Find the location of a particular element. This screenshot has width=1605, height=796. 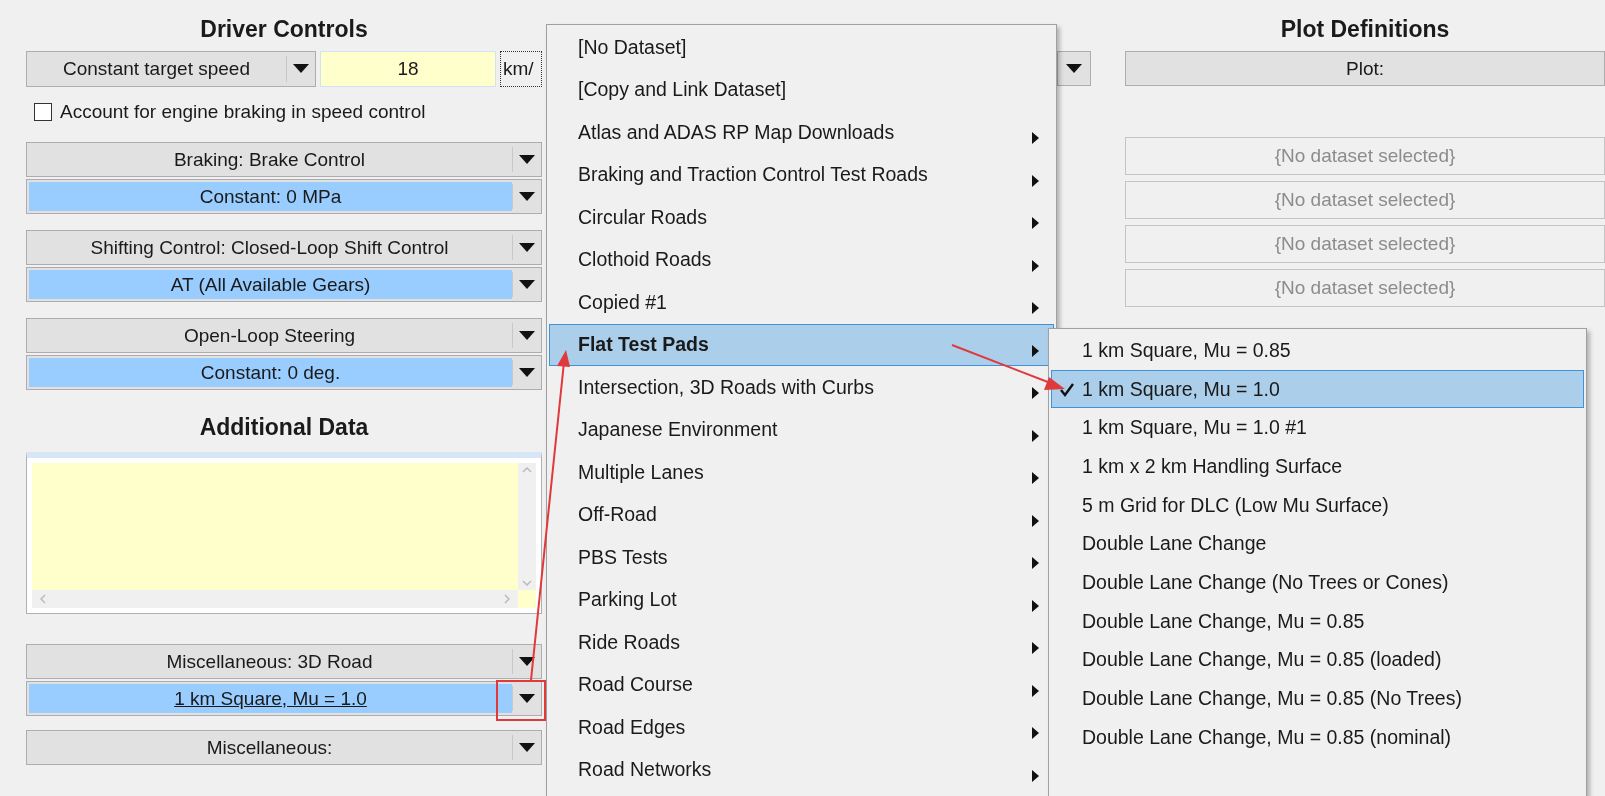

menu-item: Flat Test Pads is located at coordinates (801, 344).